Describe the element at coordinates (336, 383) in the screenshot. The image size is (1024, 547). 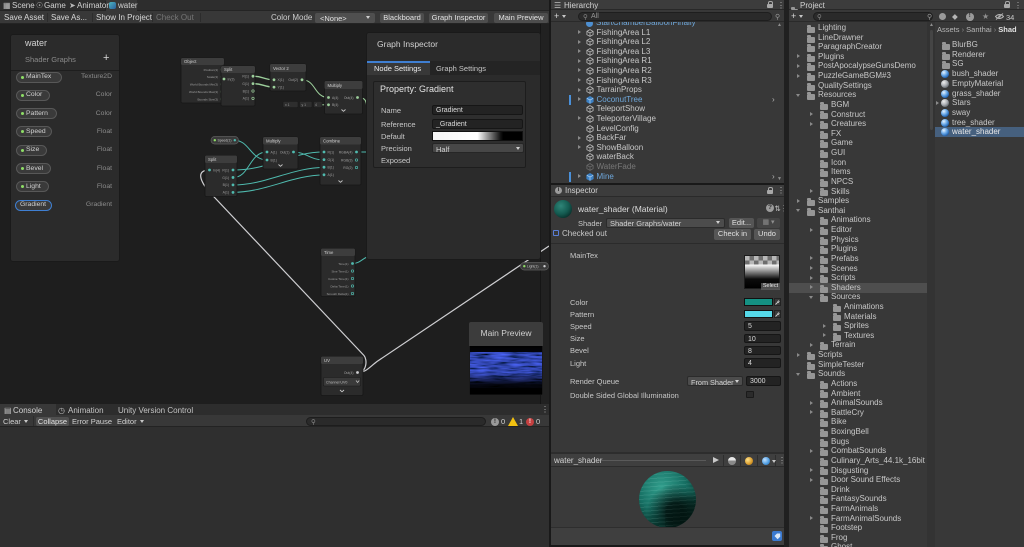
I see `svg-text: Channel UV0` at that location.